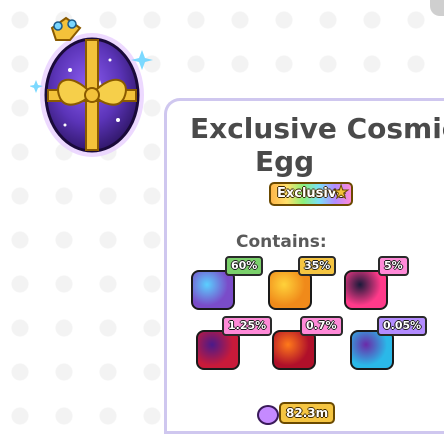 Image resolution: width=444 pixels, height=434 pixels. What do you see at coordinates (244, 266) in the screenshot?
I see `pet-chance-badge: 60%` at bounding box center [244, 266].